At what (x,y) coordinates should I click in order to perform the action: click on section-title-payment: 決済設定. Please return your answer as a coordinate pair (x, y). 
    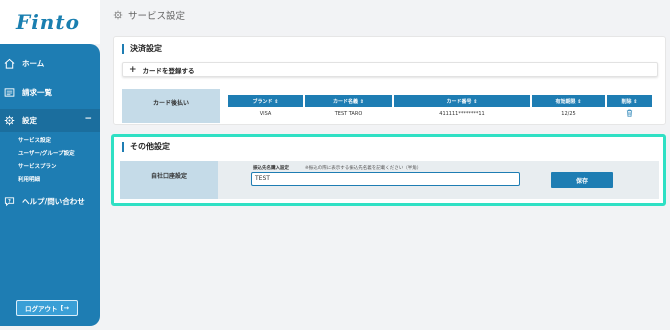
    Looking at the image, I should click on (142, 49).